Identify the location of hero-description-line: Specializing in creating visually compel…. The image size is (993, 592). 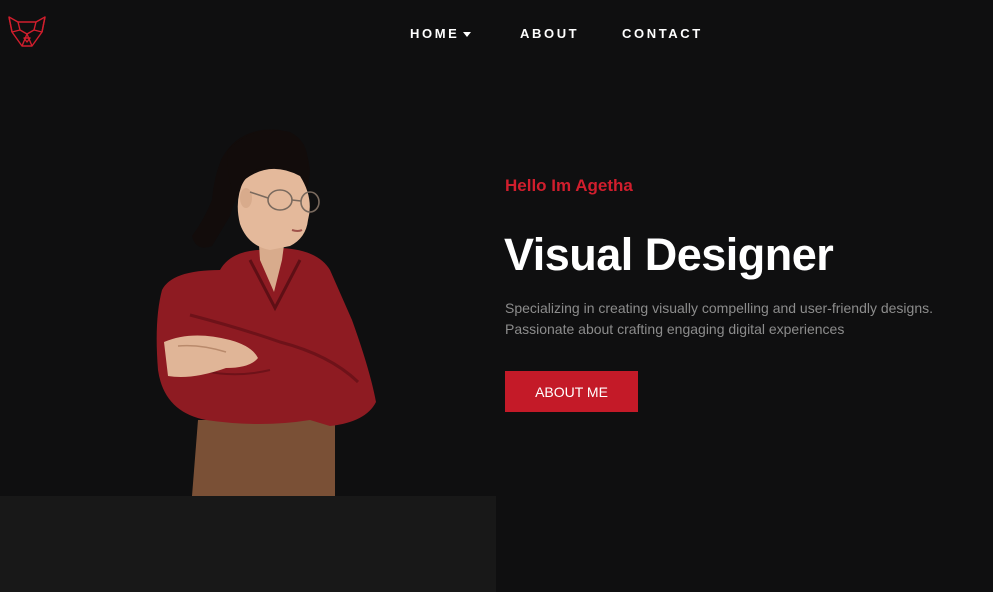
(719, 308).